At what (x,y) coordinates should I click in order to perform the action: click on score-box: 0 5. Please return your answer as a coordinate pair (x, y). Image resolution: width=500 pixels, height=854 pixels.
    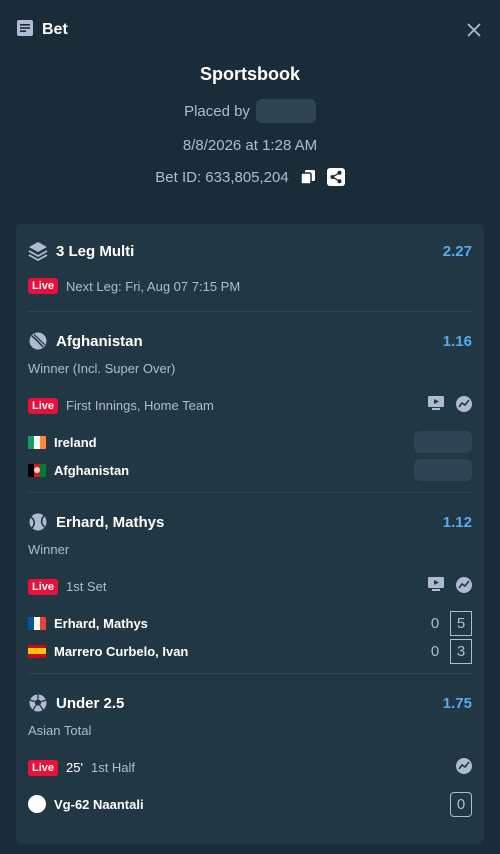
    Looking at the image, I should click on (450, 623).